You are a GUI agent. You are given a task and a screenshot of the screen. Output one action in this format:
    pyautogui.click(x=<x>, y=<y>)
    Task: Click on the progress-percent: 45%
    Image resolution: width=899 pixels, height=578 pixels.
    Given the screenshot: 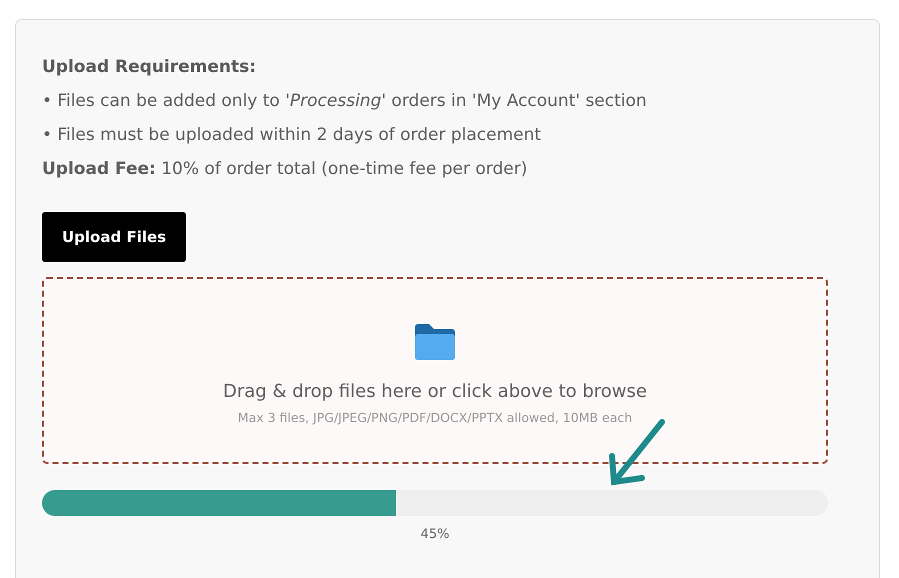 What is the action you would take?
    pyautogui.click(x=435, y=534)
    